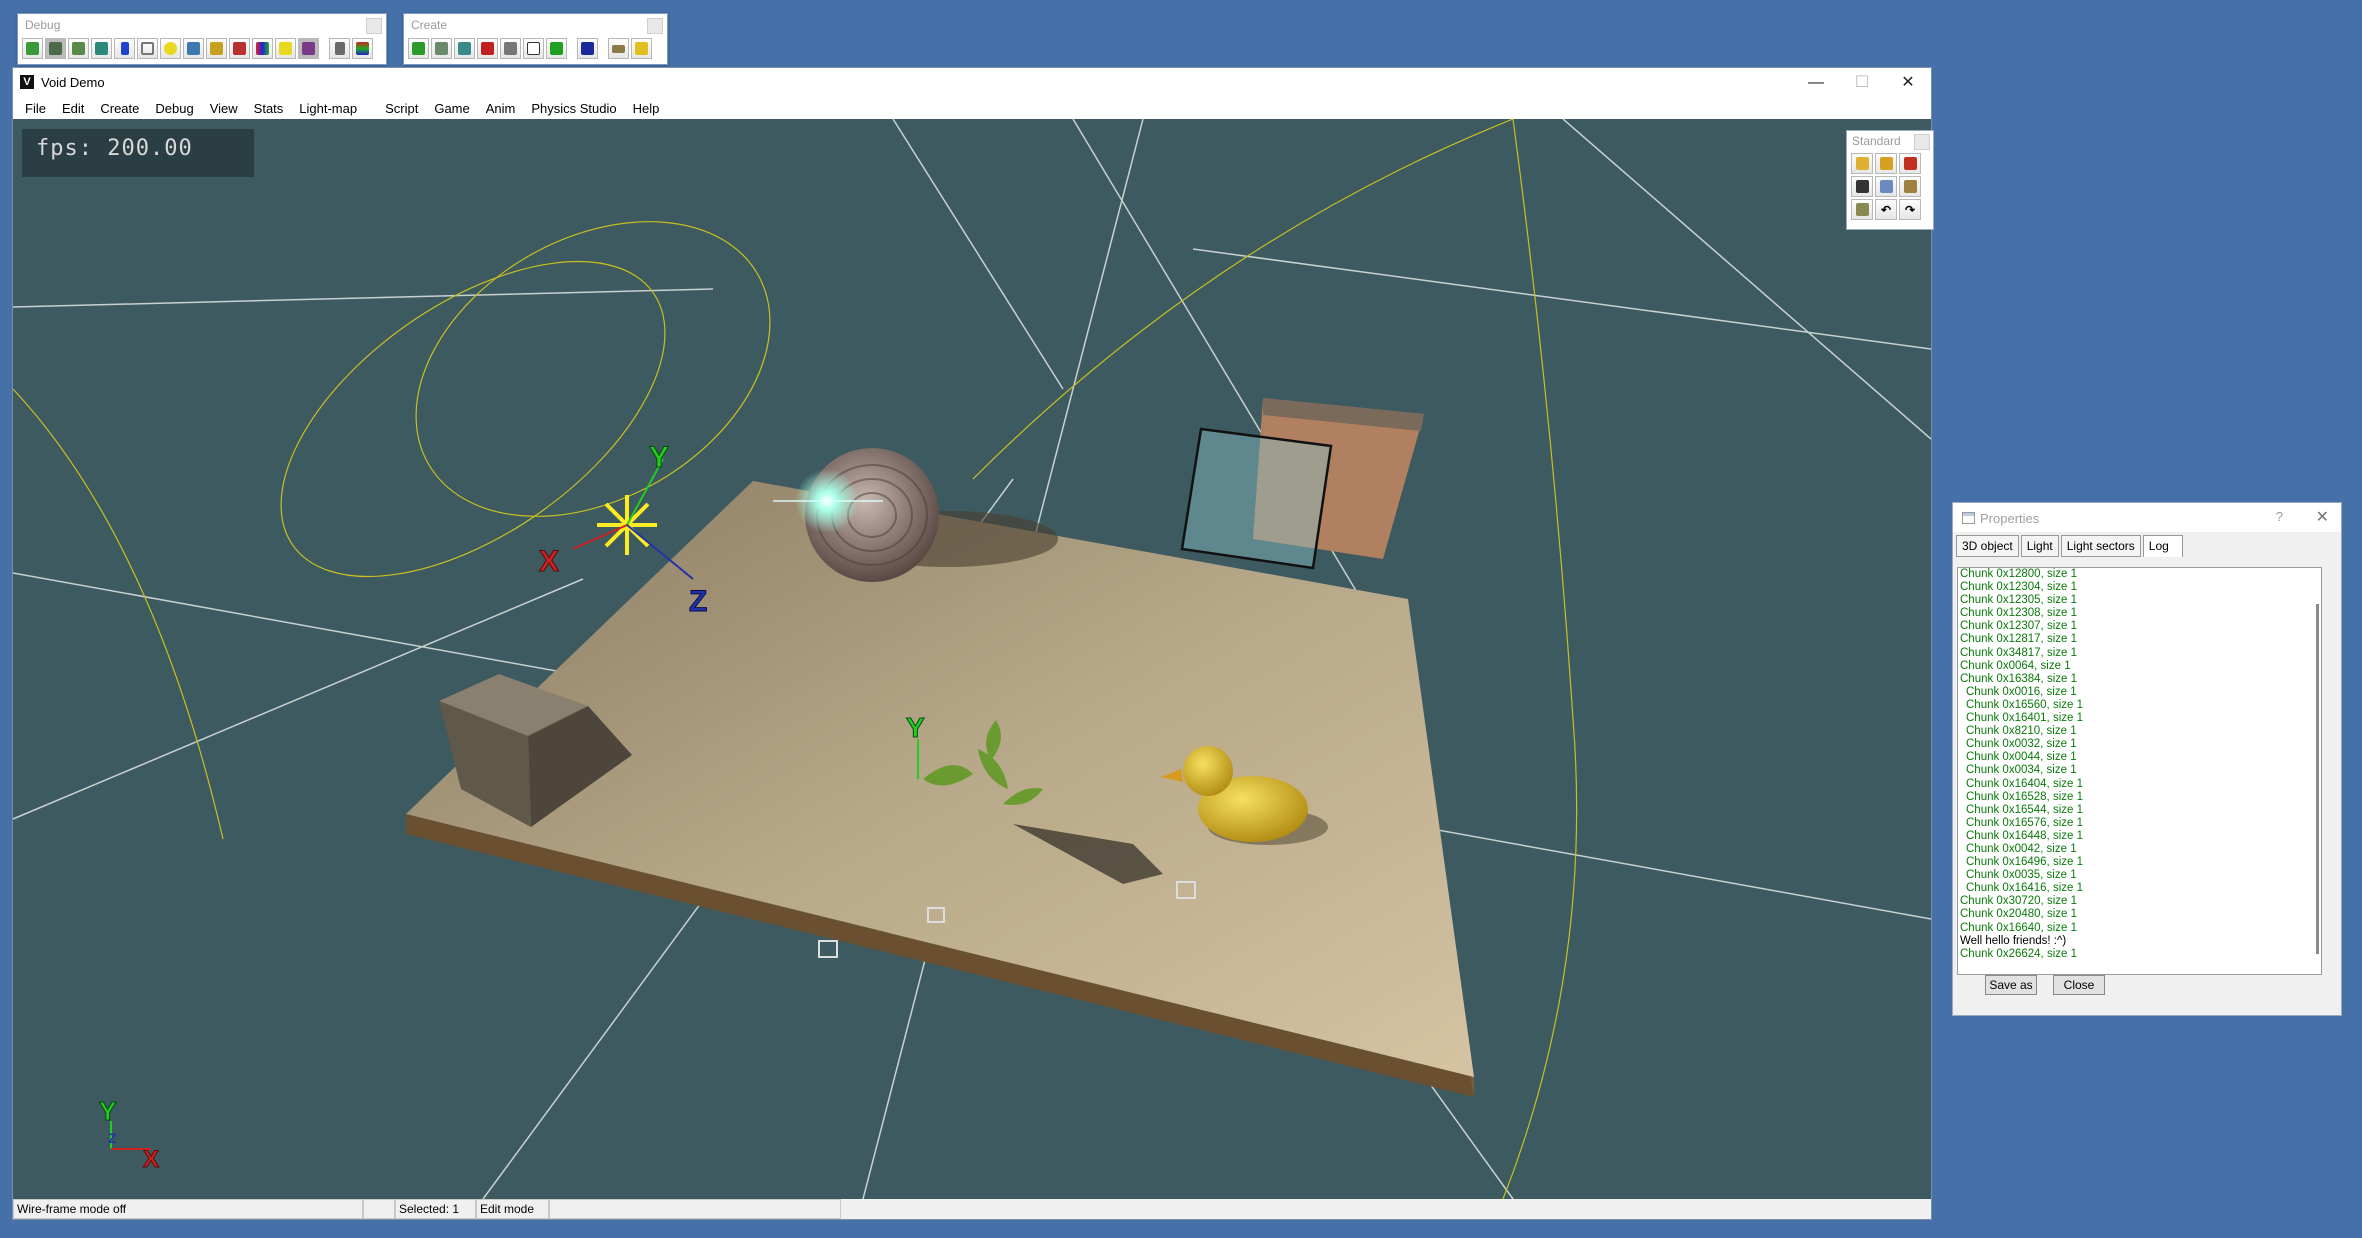  What do you see at coordinates (188, 1209) in the screenshot?
I see `status-wireframe: Wire-frame mode off` at bounding box center [188, 1209].